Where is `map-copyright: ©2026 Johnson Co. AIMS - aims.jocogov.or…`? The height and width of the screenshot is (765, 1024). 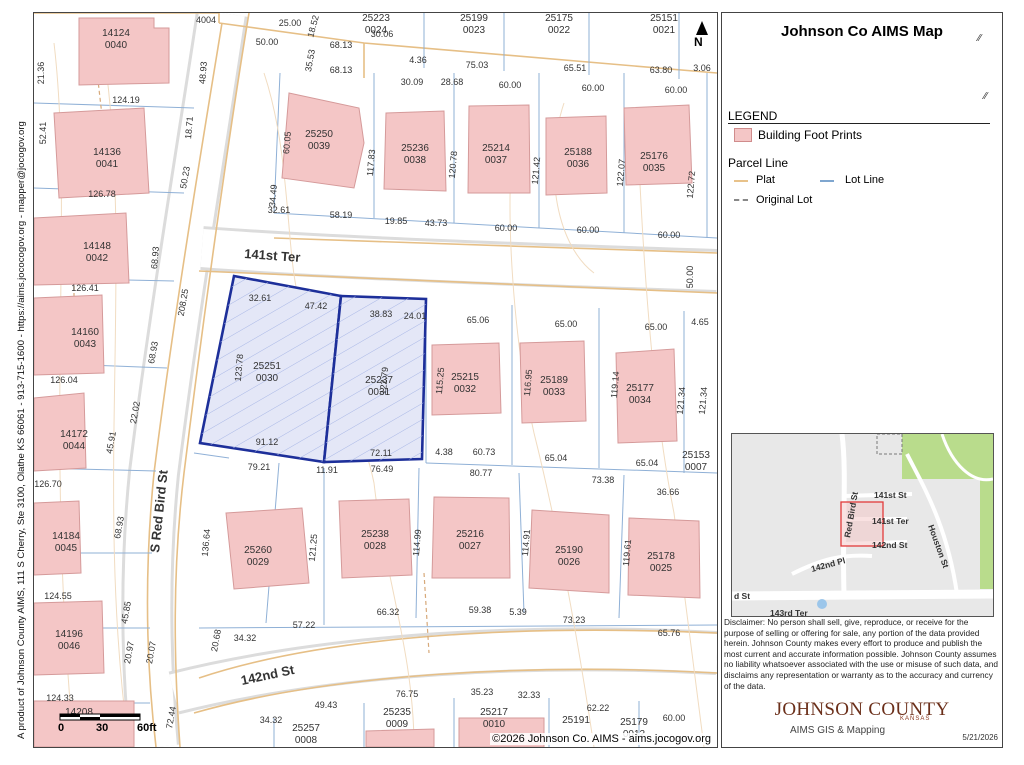 map-copyright: ©2026 Johnson Co. AIMS - aims.jocogov.or… is located at coordinates (601, 739).